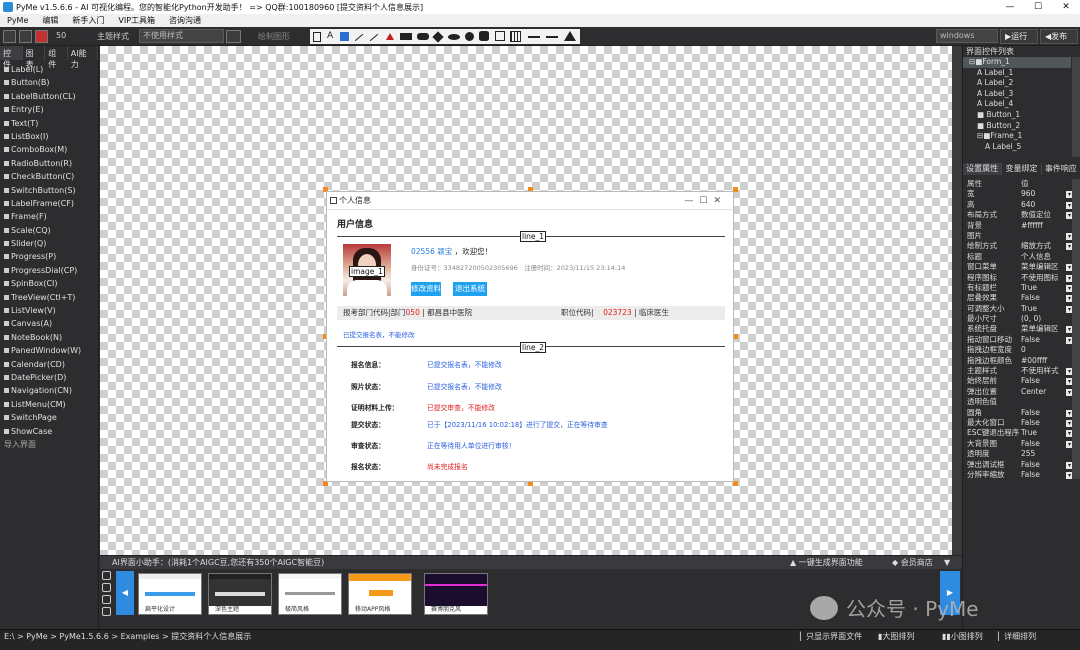  What do you see at coordinates (106, 611) in the screenshot?
I see `settings-icon` at bounding box center [106, 611].